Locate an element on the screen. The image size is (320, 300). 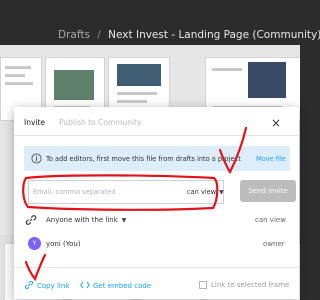
breadcrumb-drafts: Drafts is located at coordinates (74, 35).